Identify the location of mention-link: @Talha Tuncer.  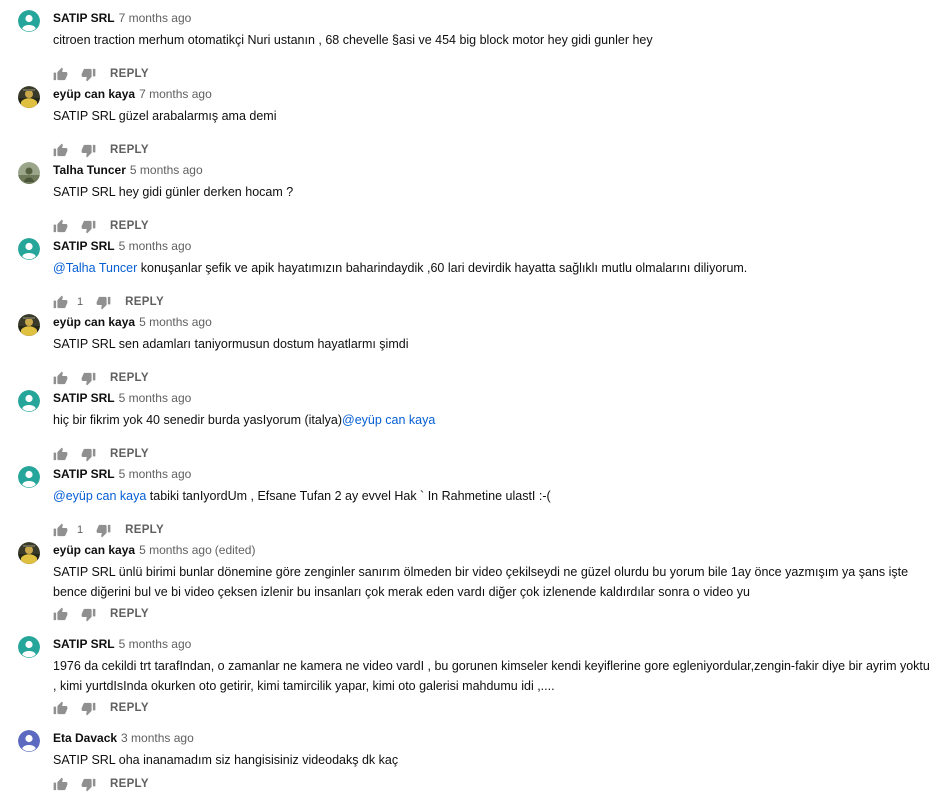
(95, 268).